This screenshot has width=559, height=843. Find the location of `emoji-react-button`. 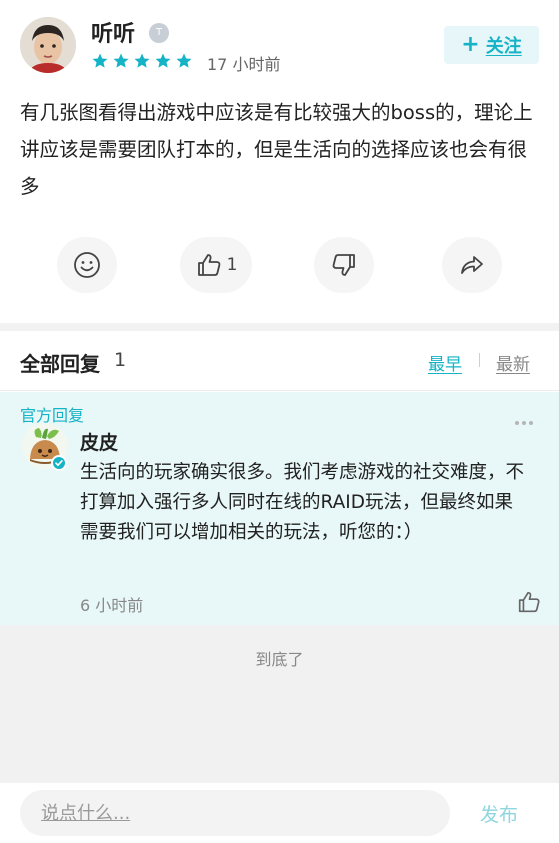

emoji-react-button is located at coordinates (87, 265).